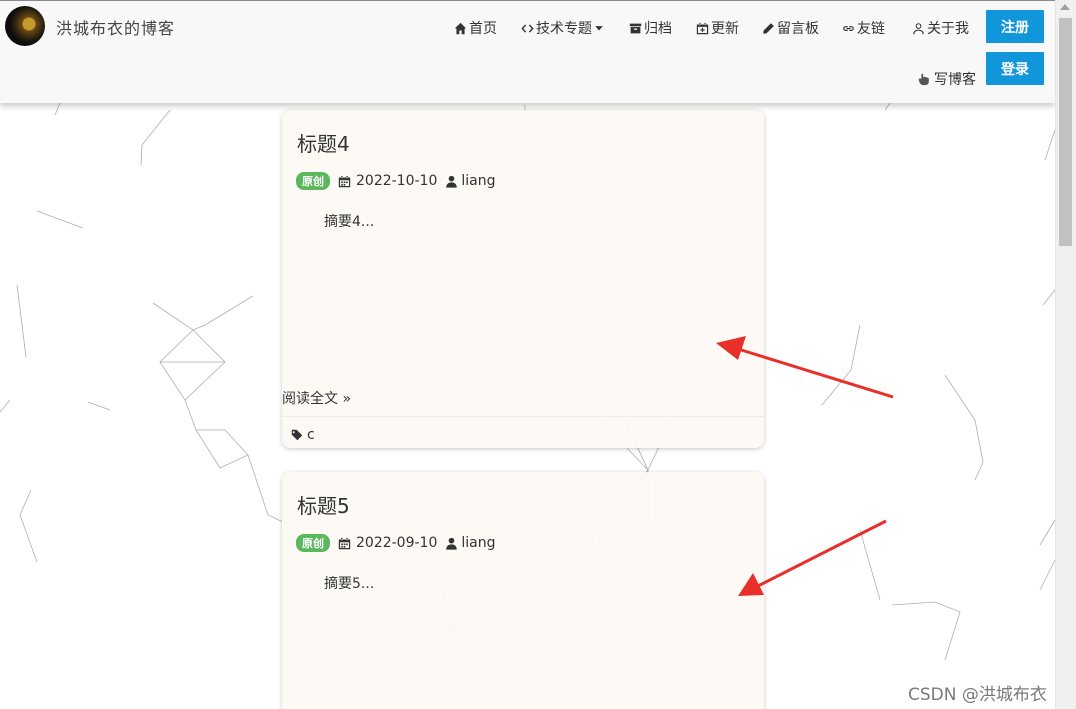 The width and height of the screenshot is (1076, 709). What do you see at coordinates (323, 142) in the screenshot?
I see `post-title: 标题4` at bounding box center [323, 142].